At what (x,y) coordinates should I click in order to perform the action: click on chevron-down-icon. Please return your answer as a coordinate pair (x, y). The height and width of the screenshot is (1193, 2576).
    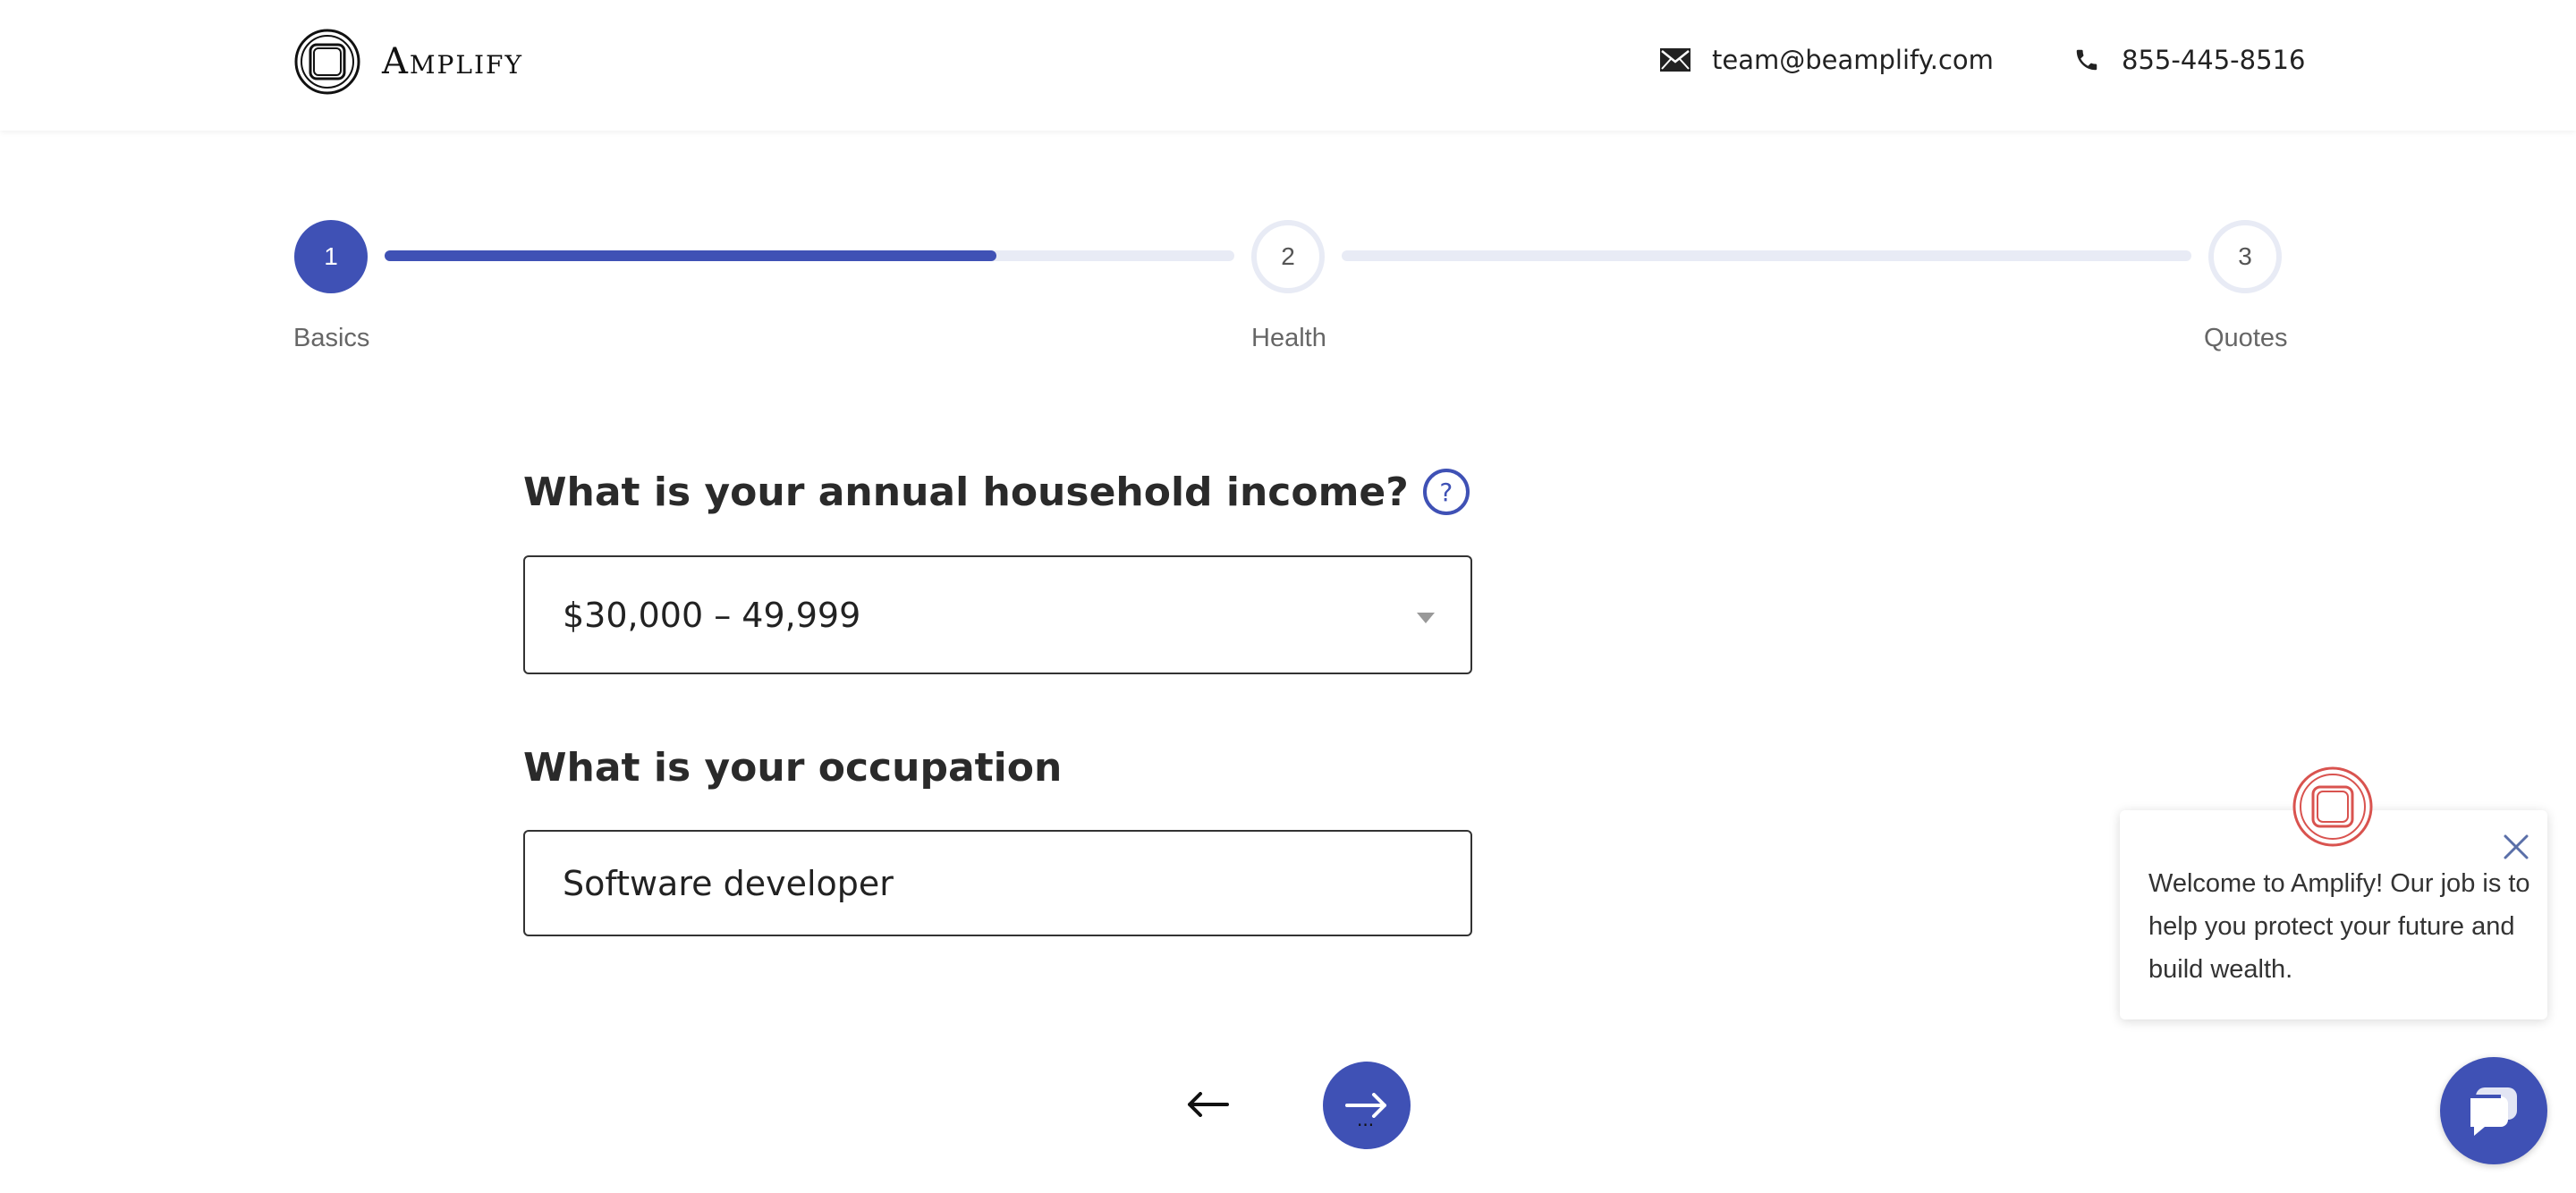
    Looking at the image, I should click on (1426, 618).